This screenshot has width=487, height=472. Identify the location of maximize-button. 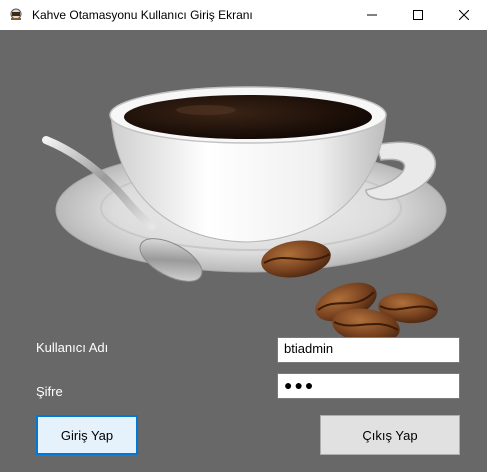
(418, 15).